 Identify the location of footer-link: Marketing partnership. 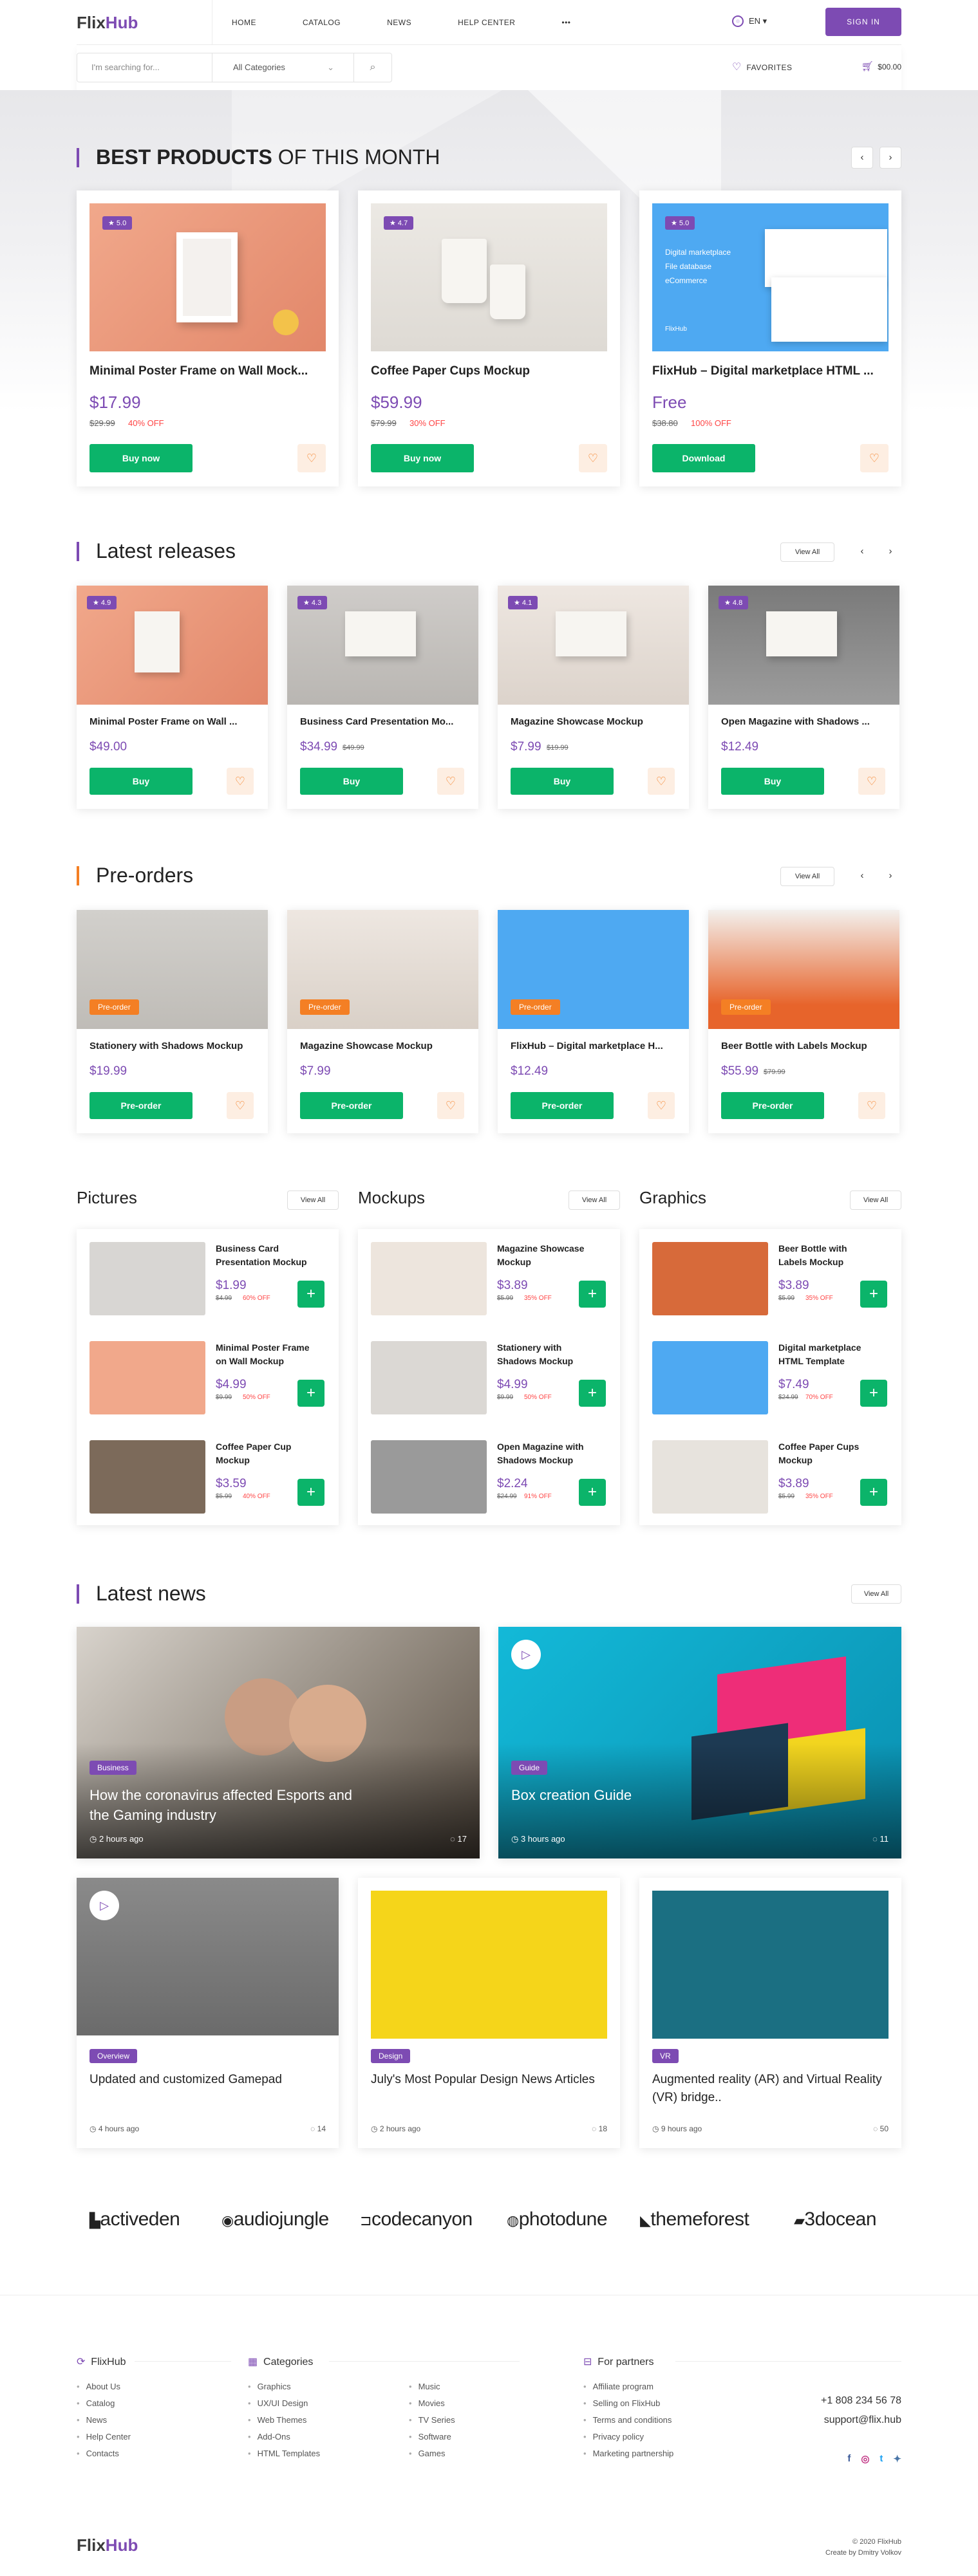
(628, 2453).